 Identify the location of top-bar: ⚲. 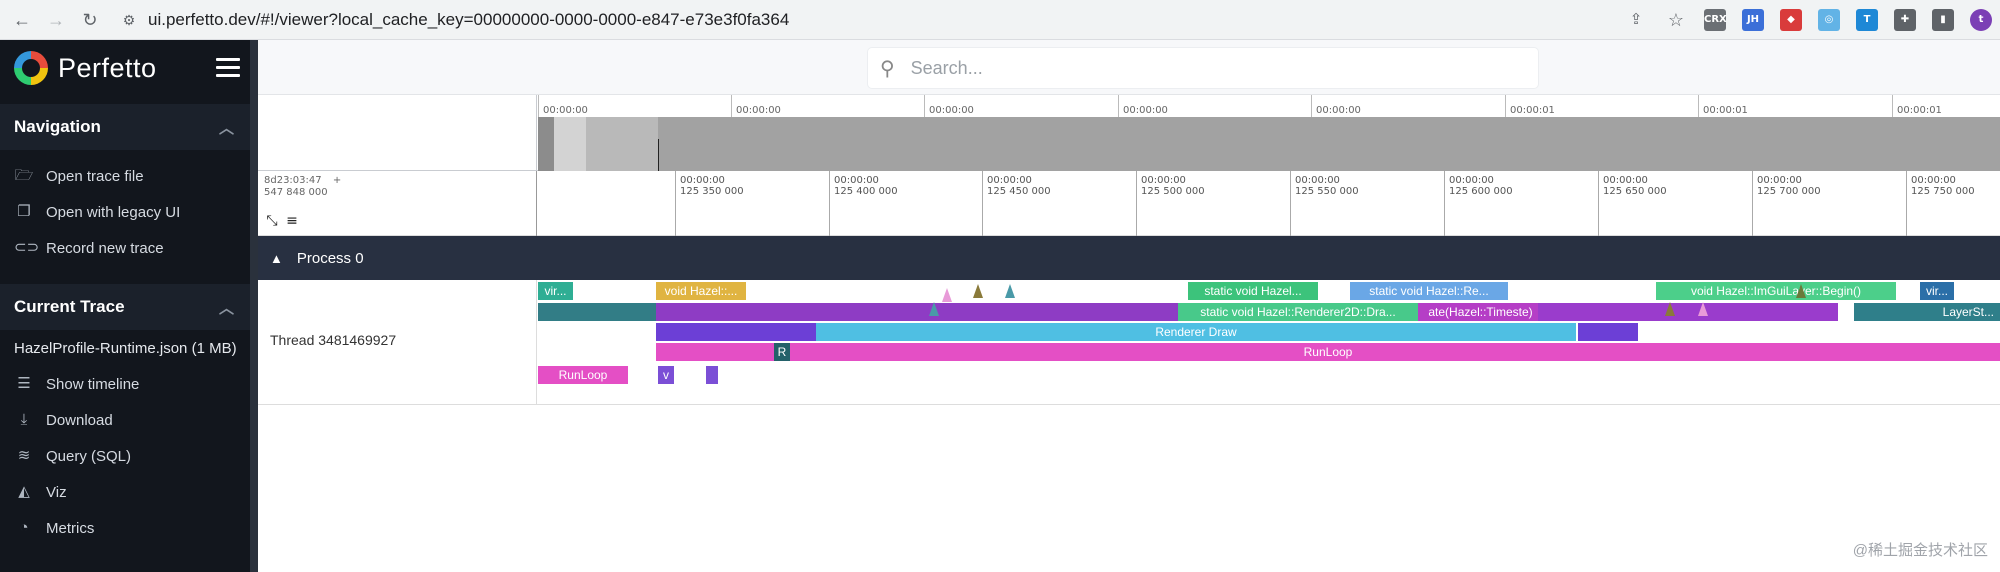
(1129, 67).